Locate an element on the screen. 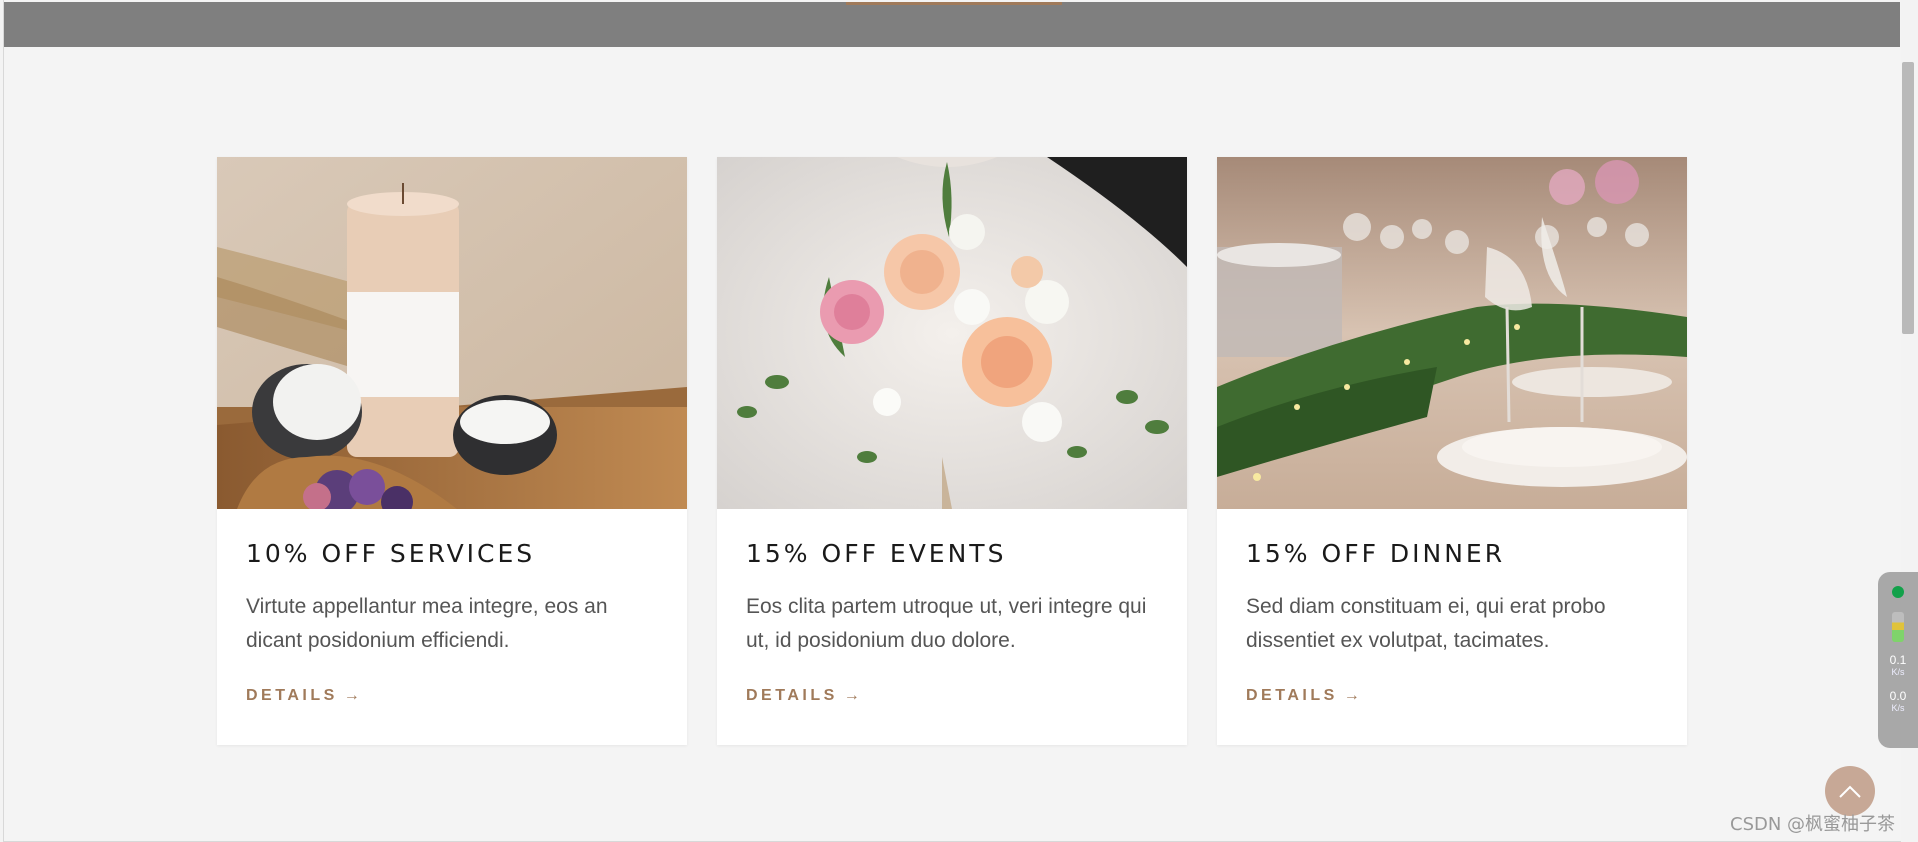  back-to-top-button is located at coordinates (1850, 791).